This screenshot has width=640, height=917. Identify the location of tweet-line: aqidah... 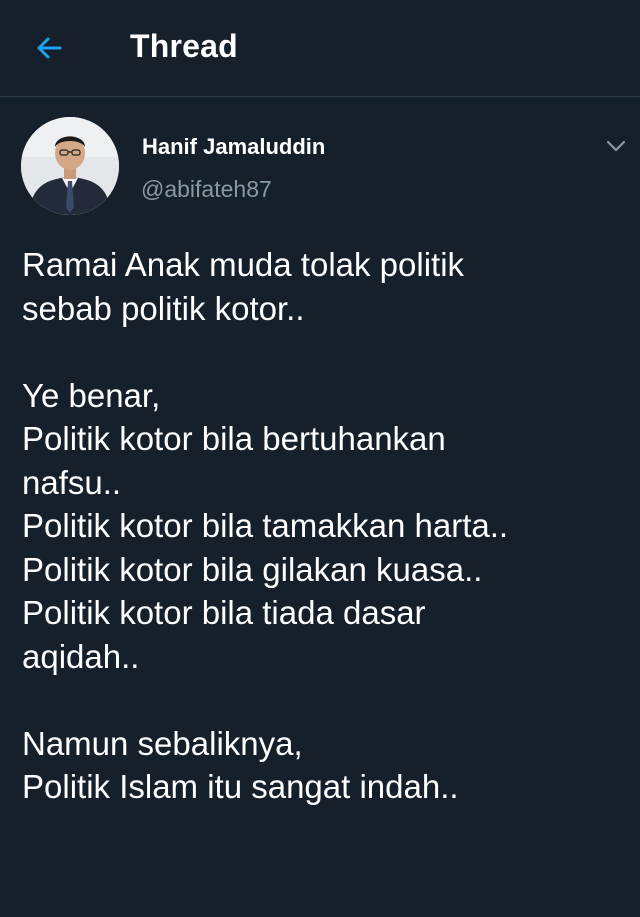
(81, 656).